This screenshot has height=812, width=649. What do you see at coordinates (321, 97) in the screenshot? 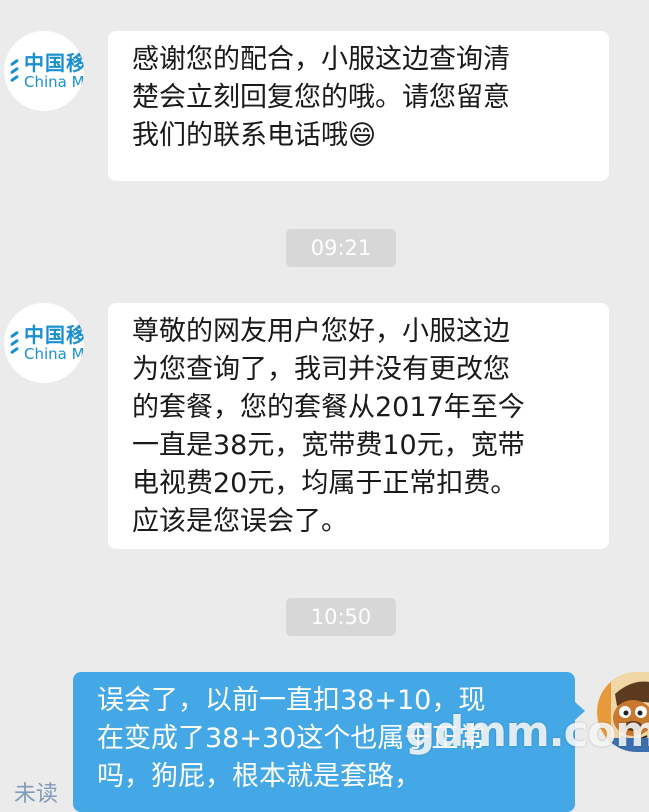
I see `message-line: 楚会立刻回复您的哦。请您留意` at bounding box center [321, 97].